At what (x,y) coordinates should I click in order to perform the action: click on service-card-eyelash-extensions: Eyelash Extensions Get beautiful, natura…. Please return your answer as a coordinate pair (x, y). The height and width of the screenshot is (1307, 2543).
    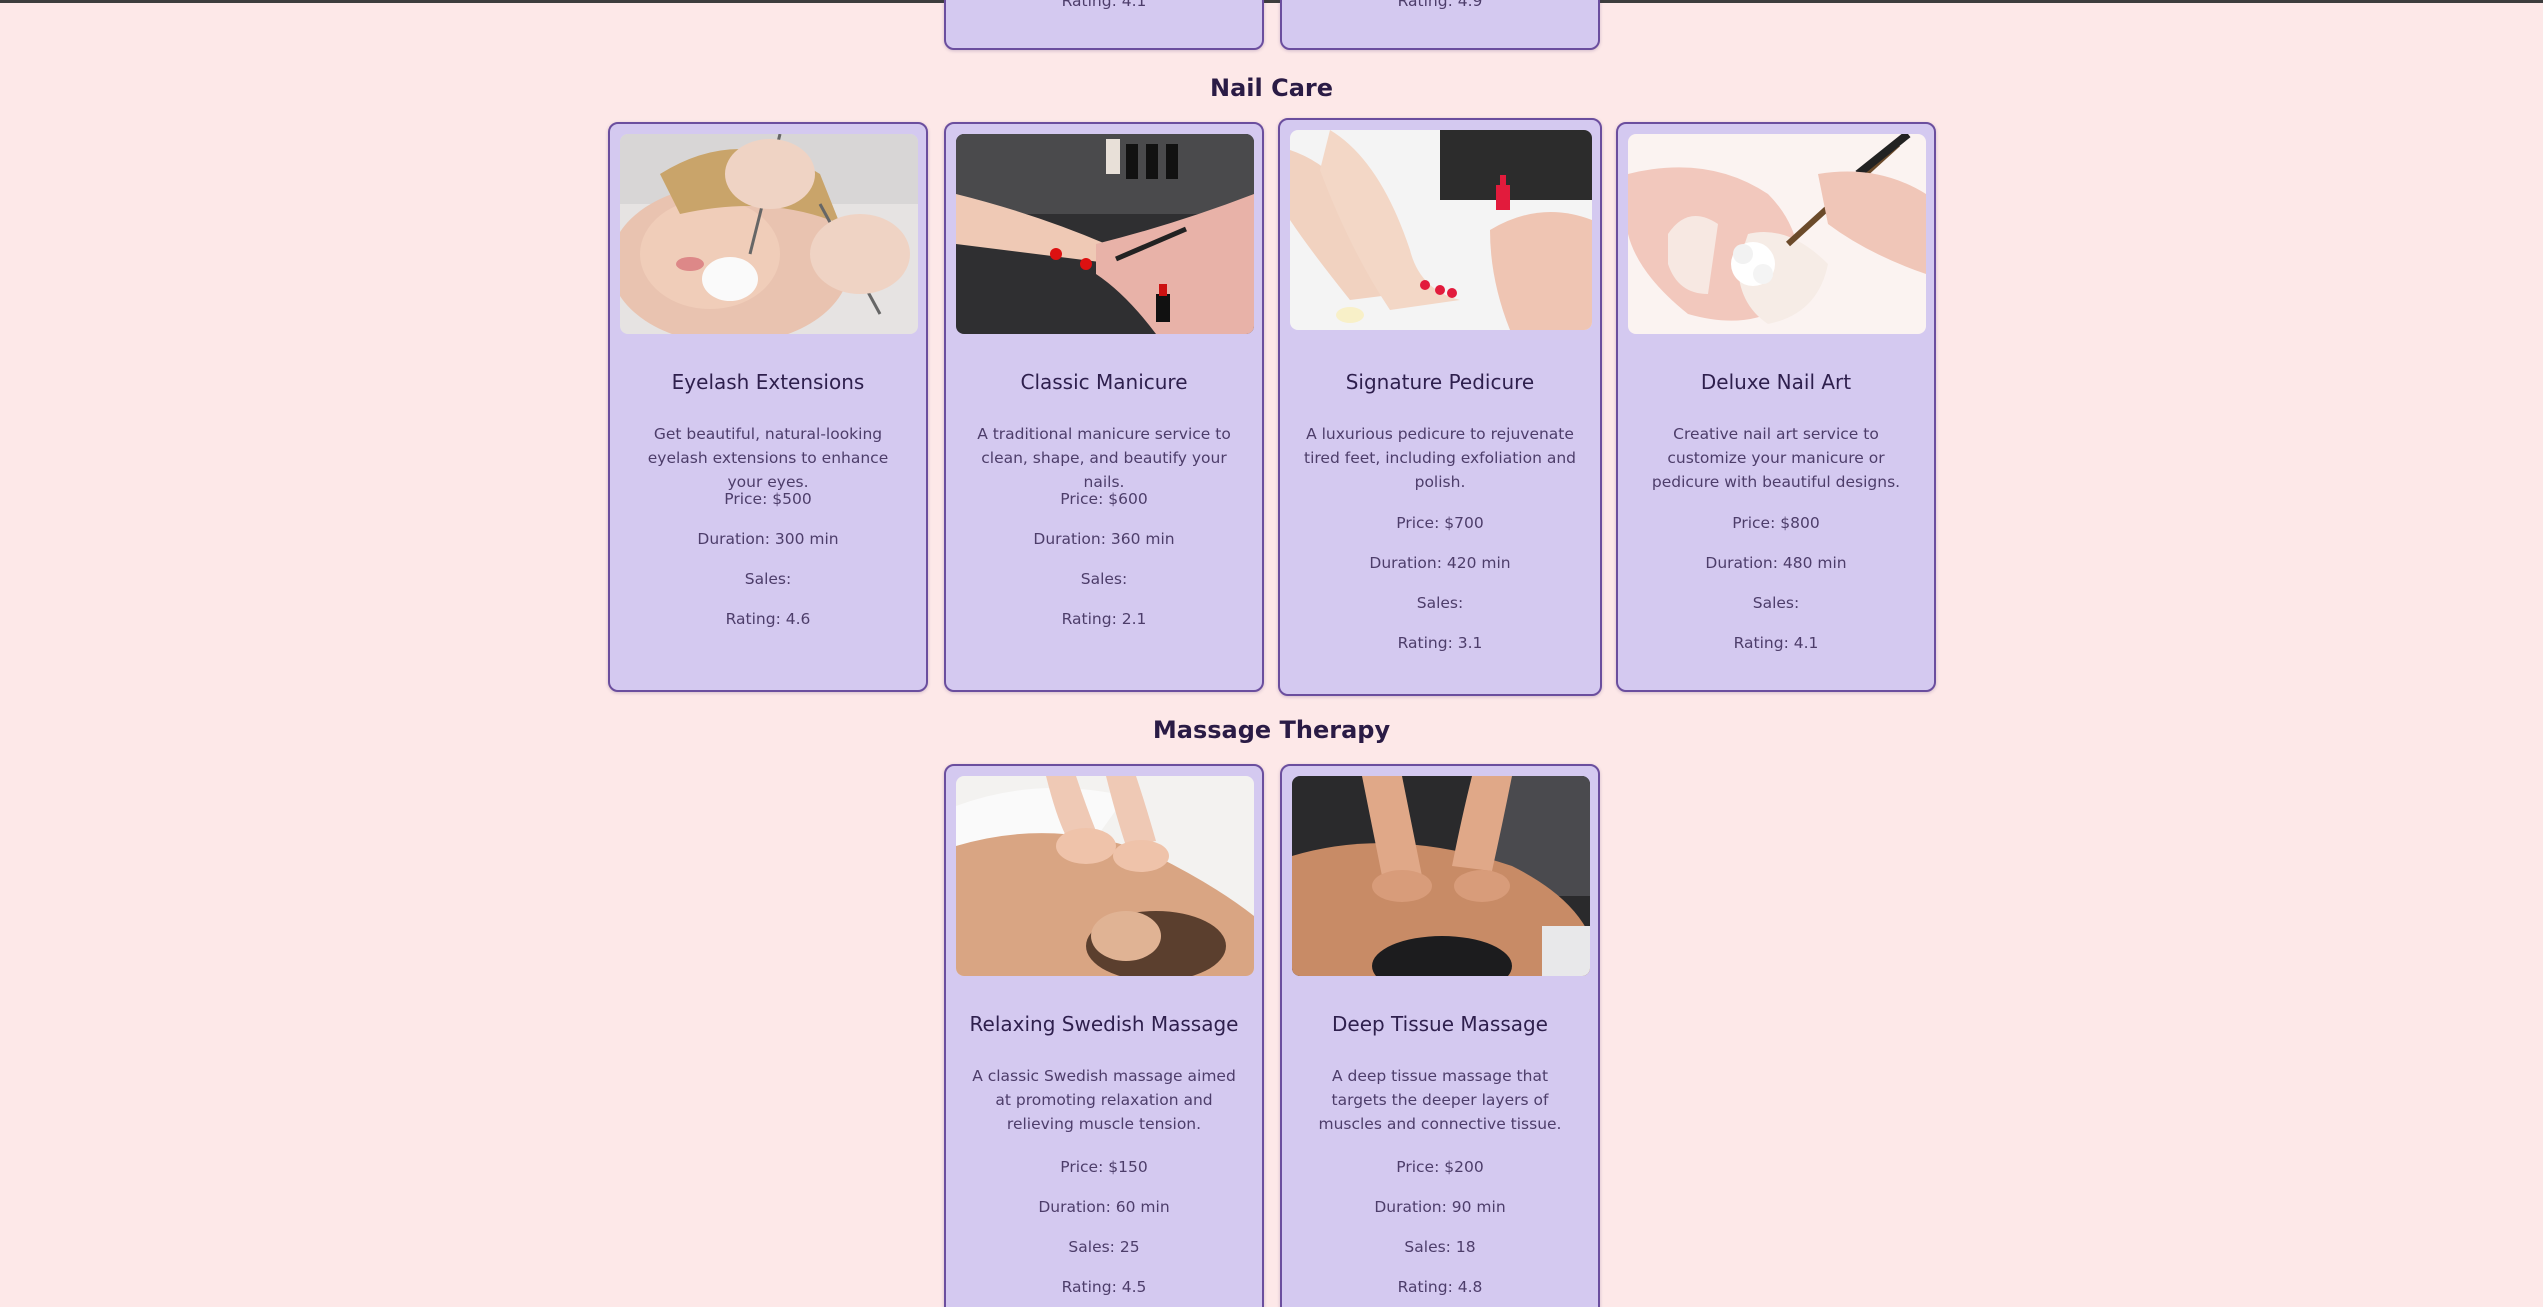
    Looking at the image, I should click on (768, 407).